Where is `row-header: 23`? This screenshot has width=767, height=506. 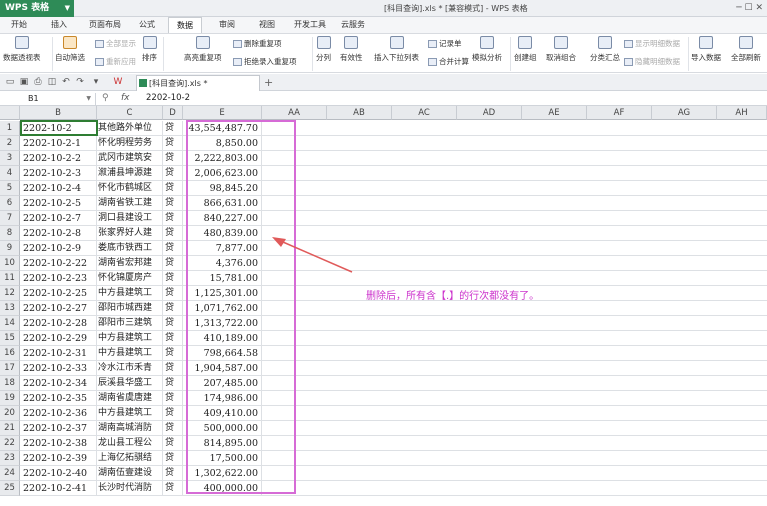
row-header: 23 is located at coordinates (10, 458).